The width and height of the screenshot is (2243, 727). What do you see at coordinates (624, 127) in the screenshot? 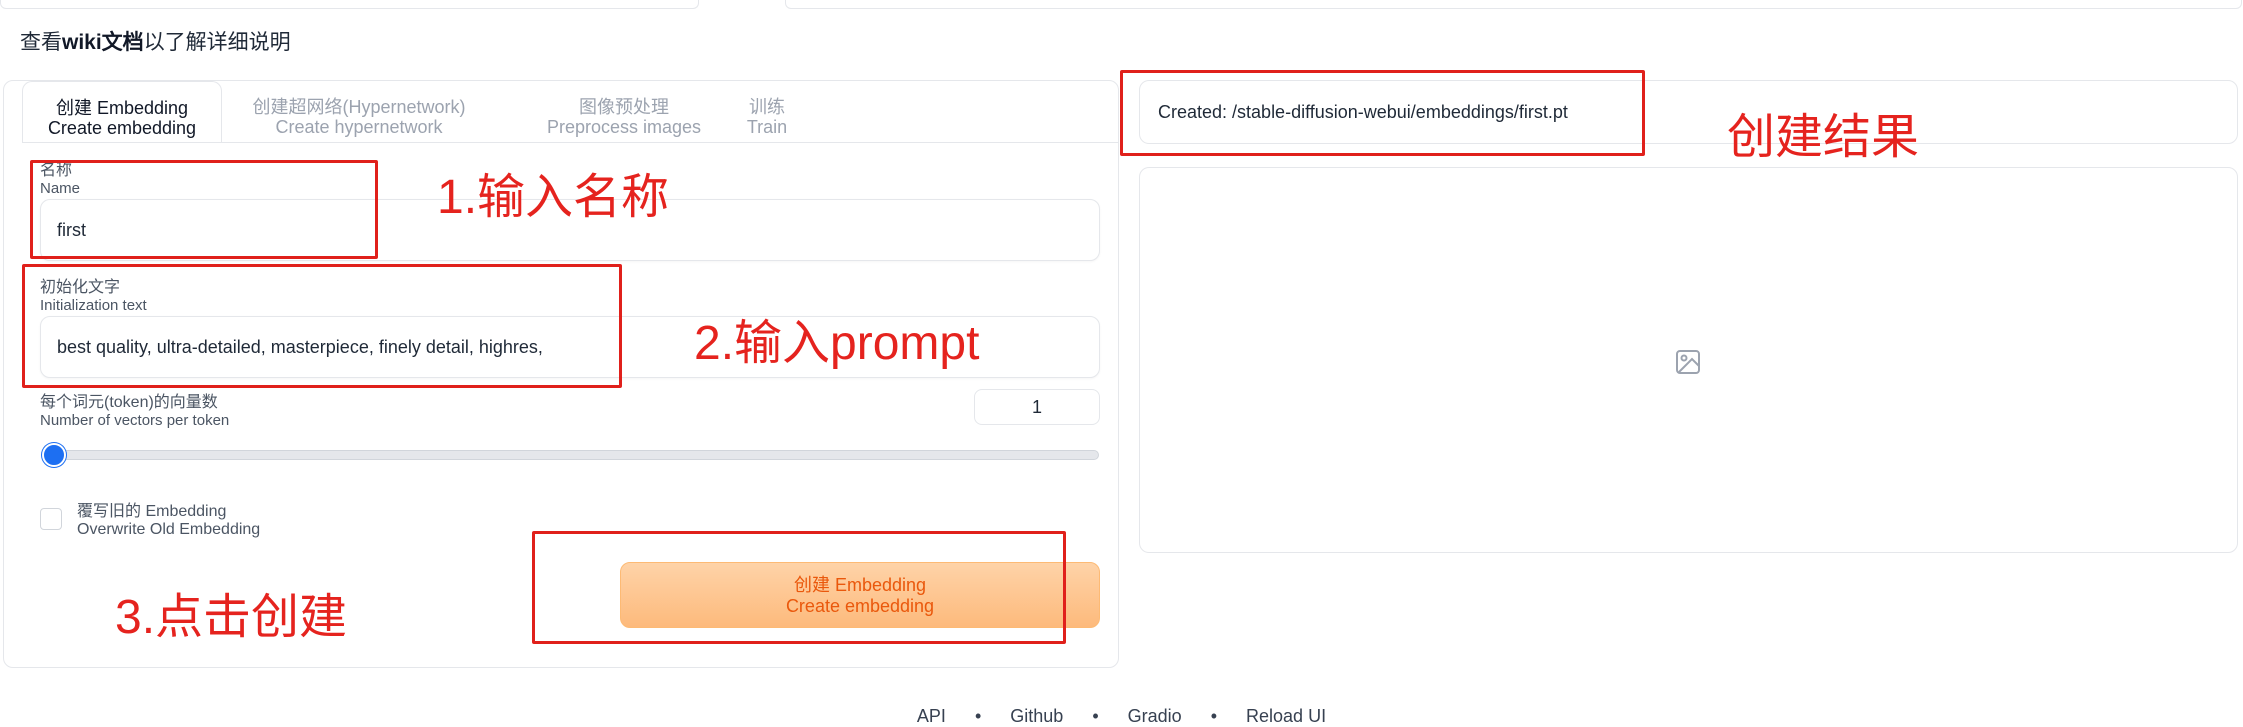
I see `tab-label-en: Preprocess images` at bounding box center [624, 127].